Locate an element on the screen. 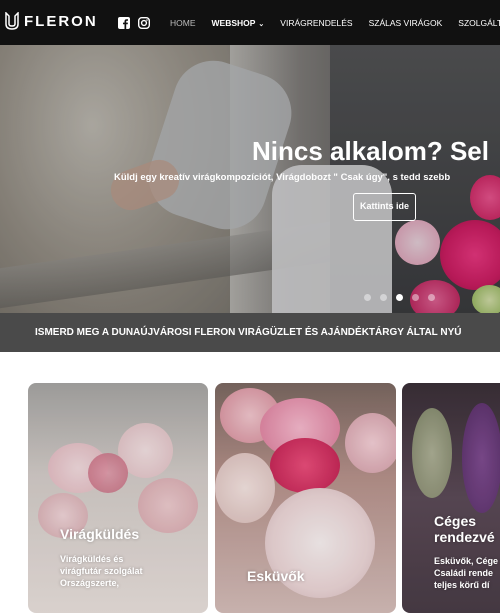 This screenshot has width=500, height=613. nav-home: HOME is located at coordinates (183, 23).